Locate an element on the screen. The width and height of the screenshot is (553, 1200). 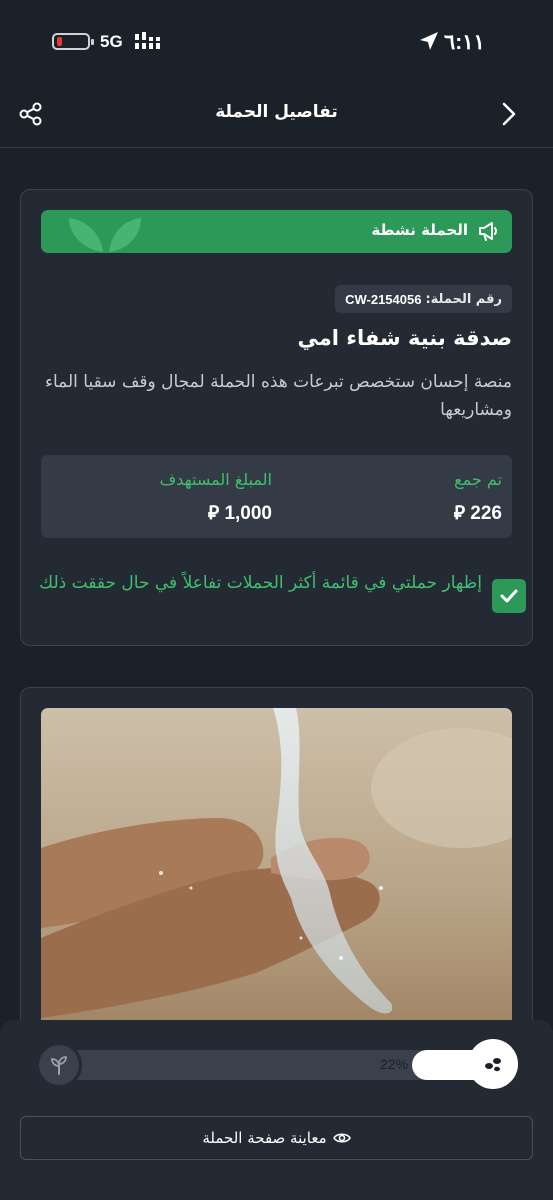
status-label: الحملة نشطة is located at coordinates (419, 230).